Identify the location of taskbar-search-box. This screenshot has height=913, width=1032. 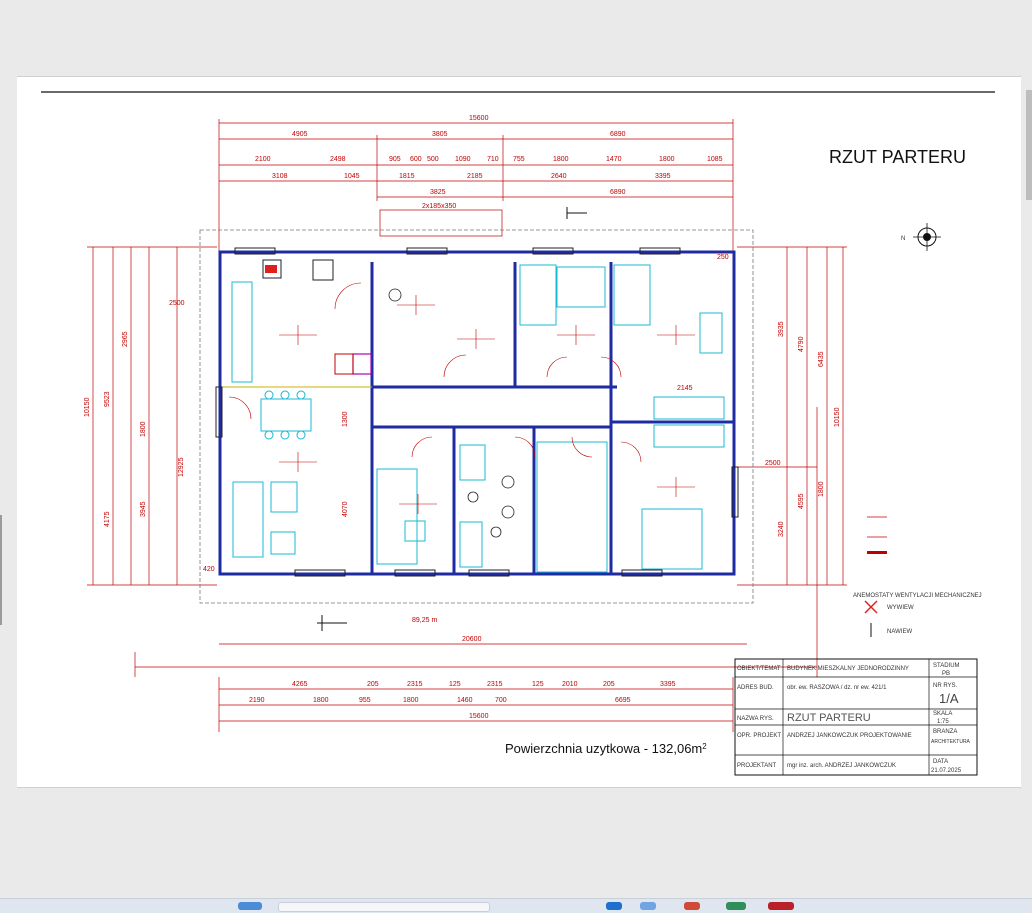
(384, 907).